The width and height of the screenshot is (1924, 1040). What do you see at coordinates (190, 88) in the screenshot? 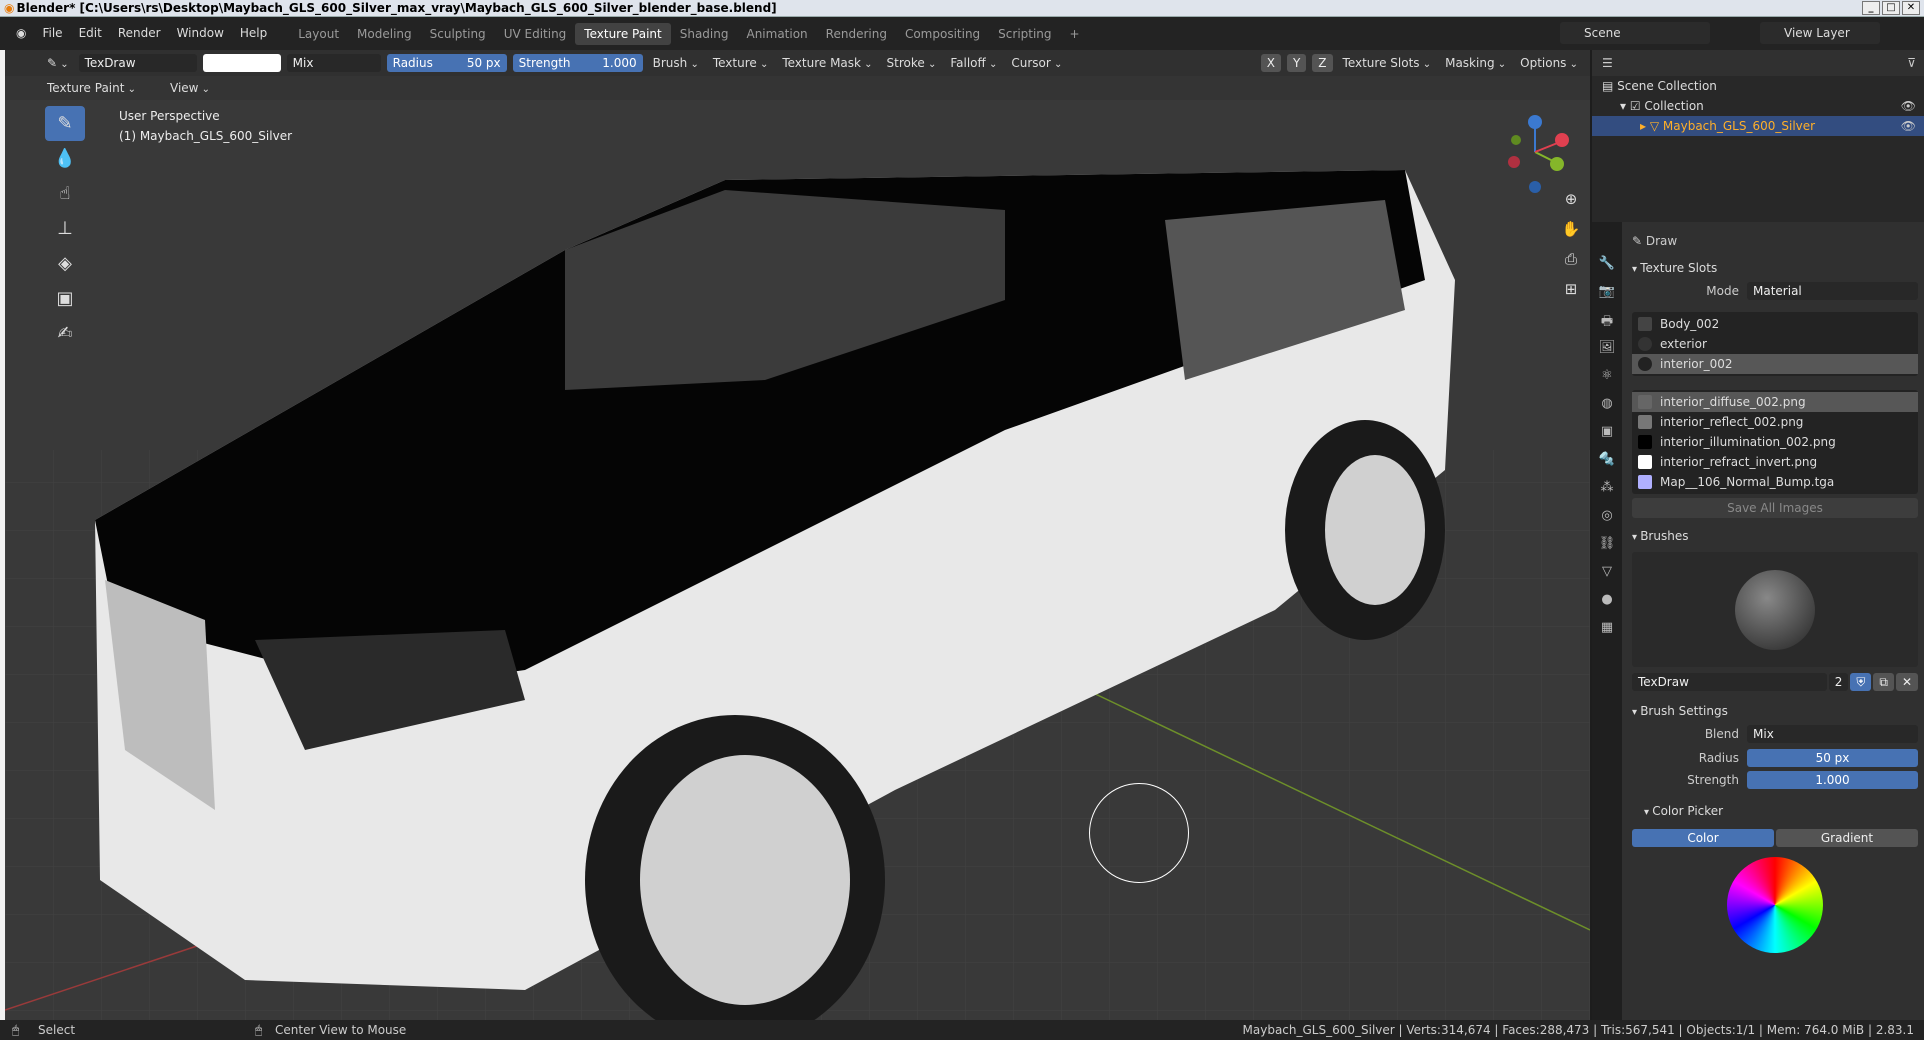
I see `menu-view: View` at bounding box center [190, 88].